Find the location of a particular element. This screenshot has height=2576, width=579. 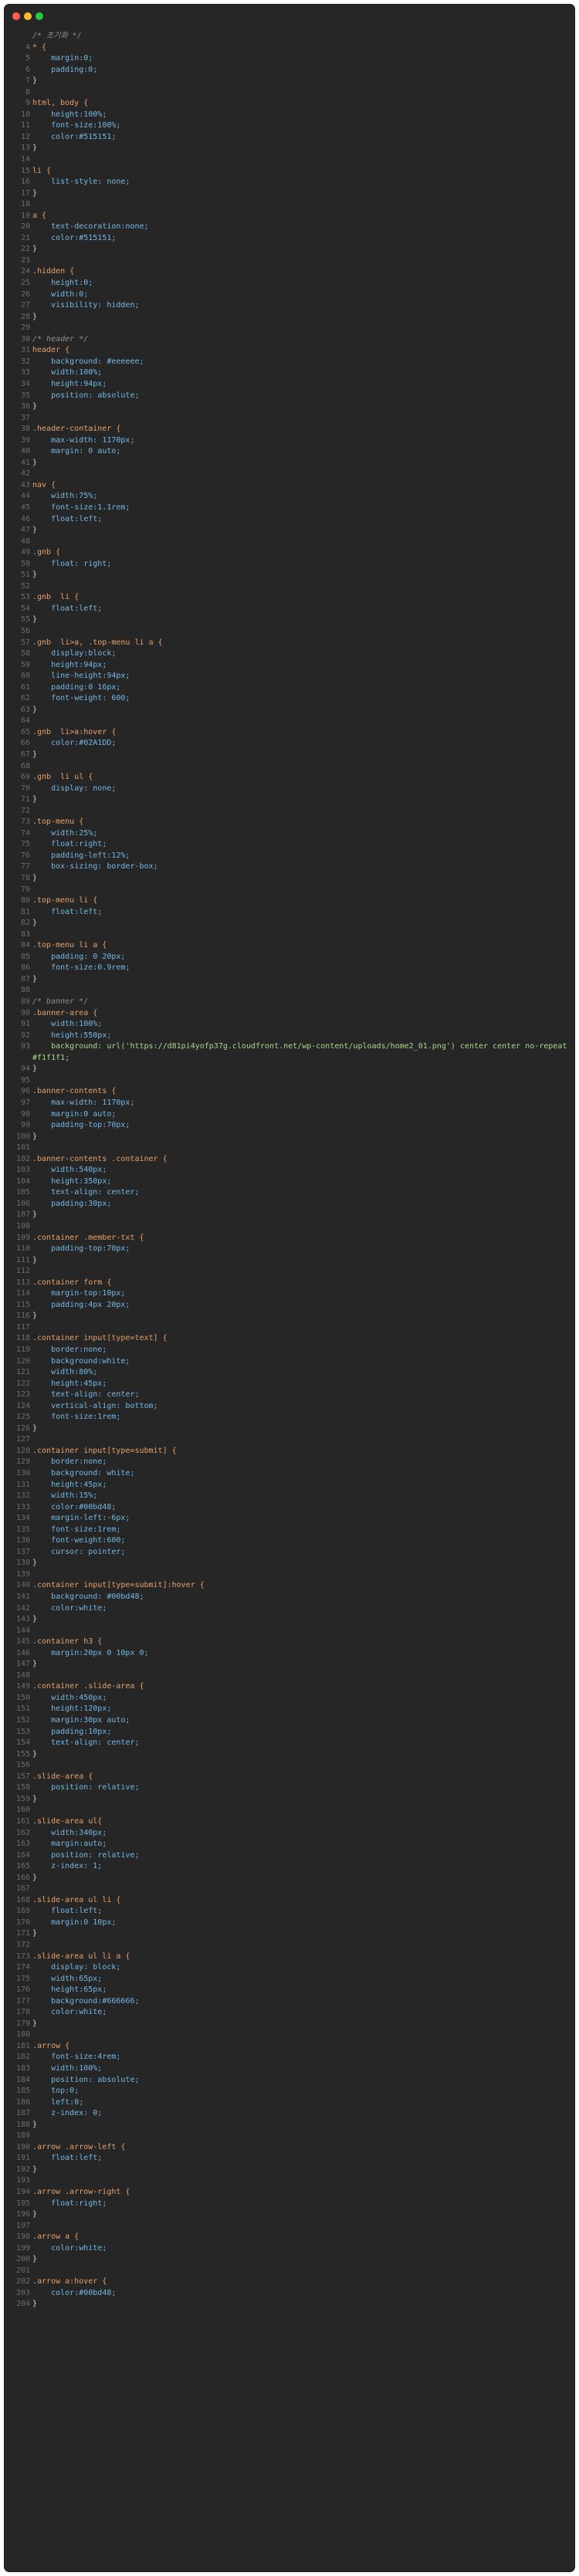

line-number: 90 is located at coordinates (25, 1013).